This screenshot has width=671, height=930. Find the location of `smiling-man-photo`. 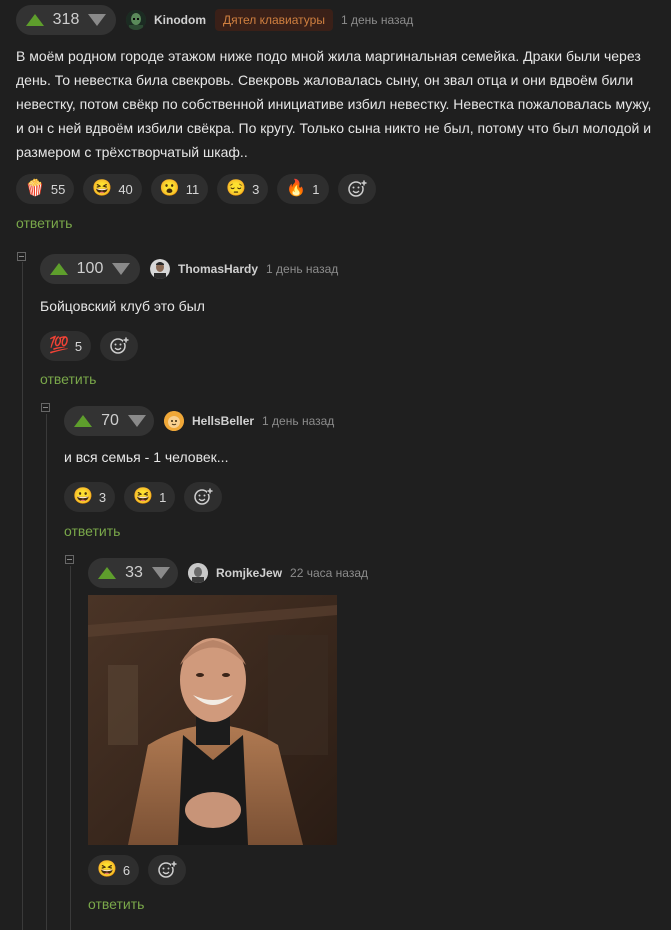

smiling-man-photo is located at coordinates (212, 720).